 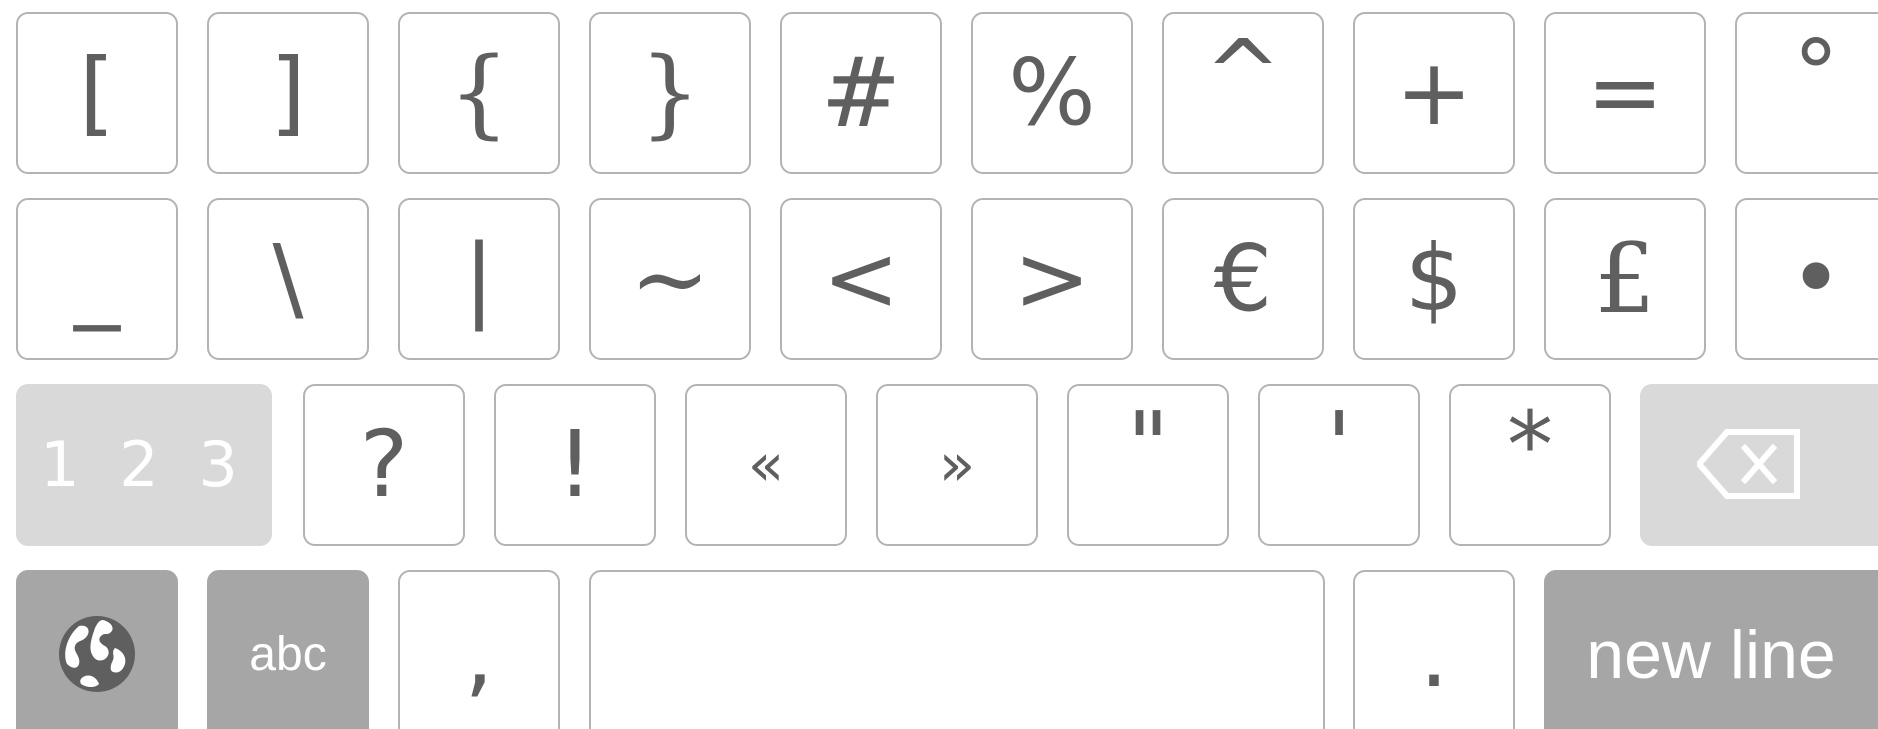 I want to click on key-label: ~, so click(x=670, y=279).